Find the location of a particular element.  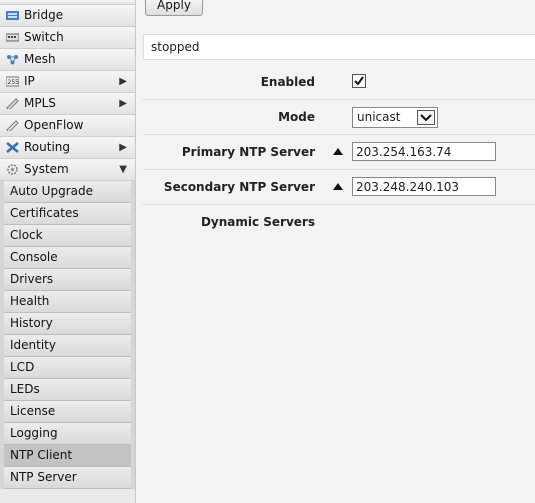

toolbar: Apply is located at coordinates (335, 14).